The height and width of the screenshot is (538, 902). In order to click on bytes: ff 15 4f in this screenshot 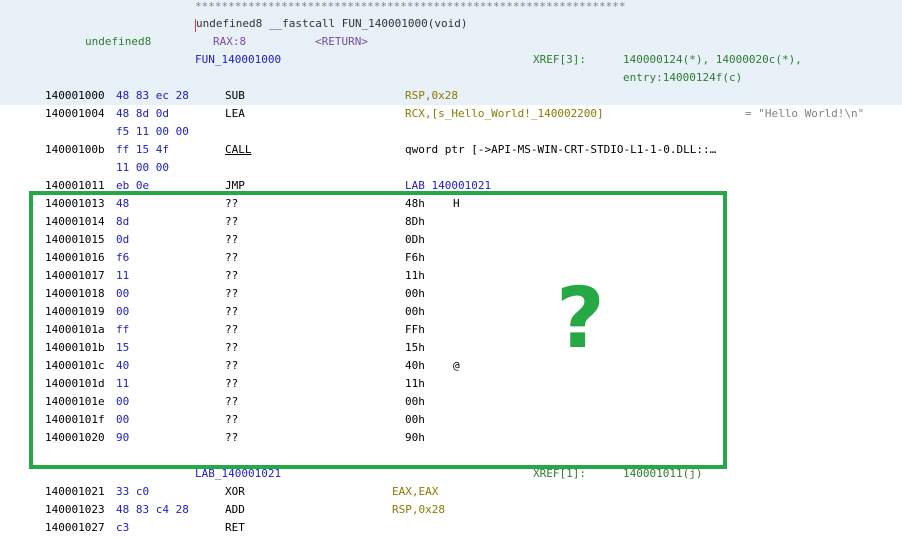, I will do `click(142, 149)`.